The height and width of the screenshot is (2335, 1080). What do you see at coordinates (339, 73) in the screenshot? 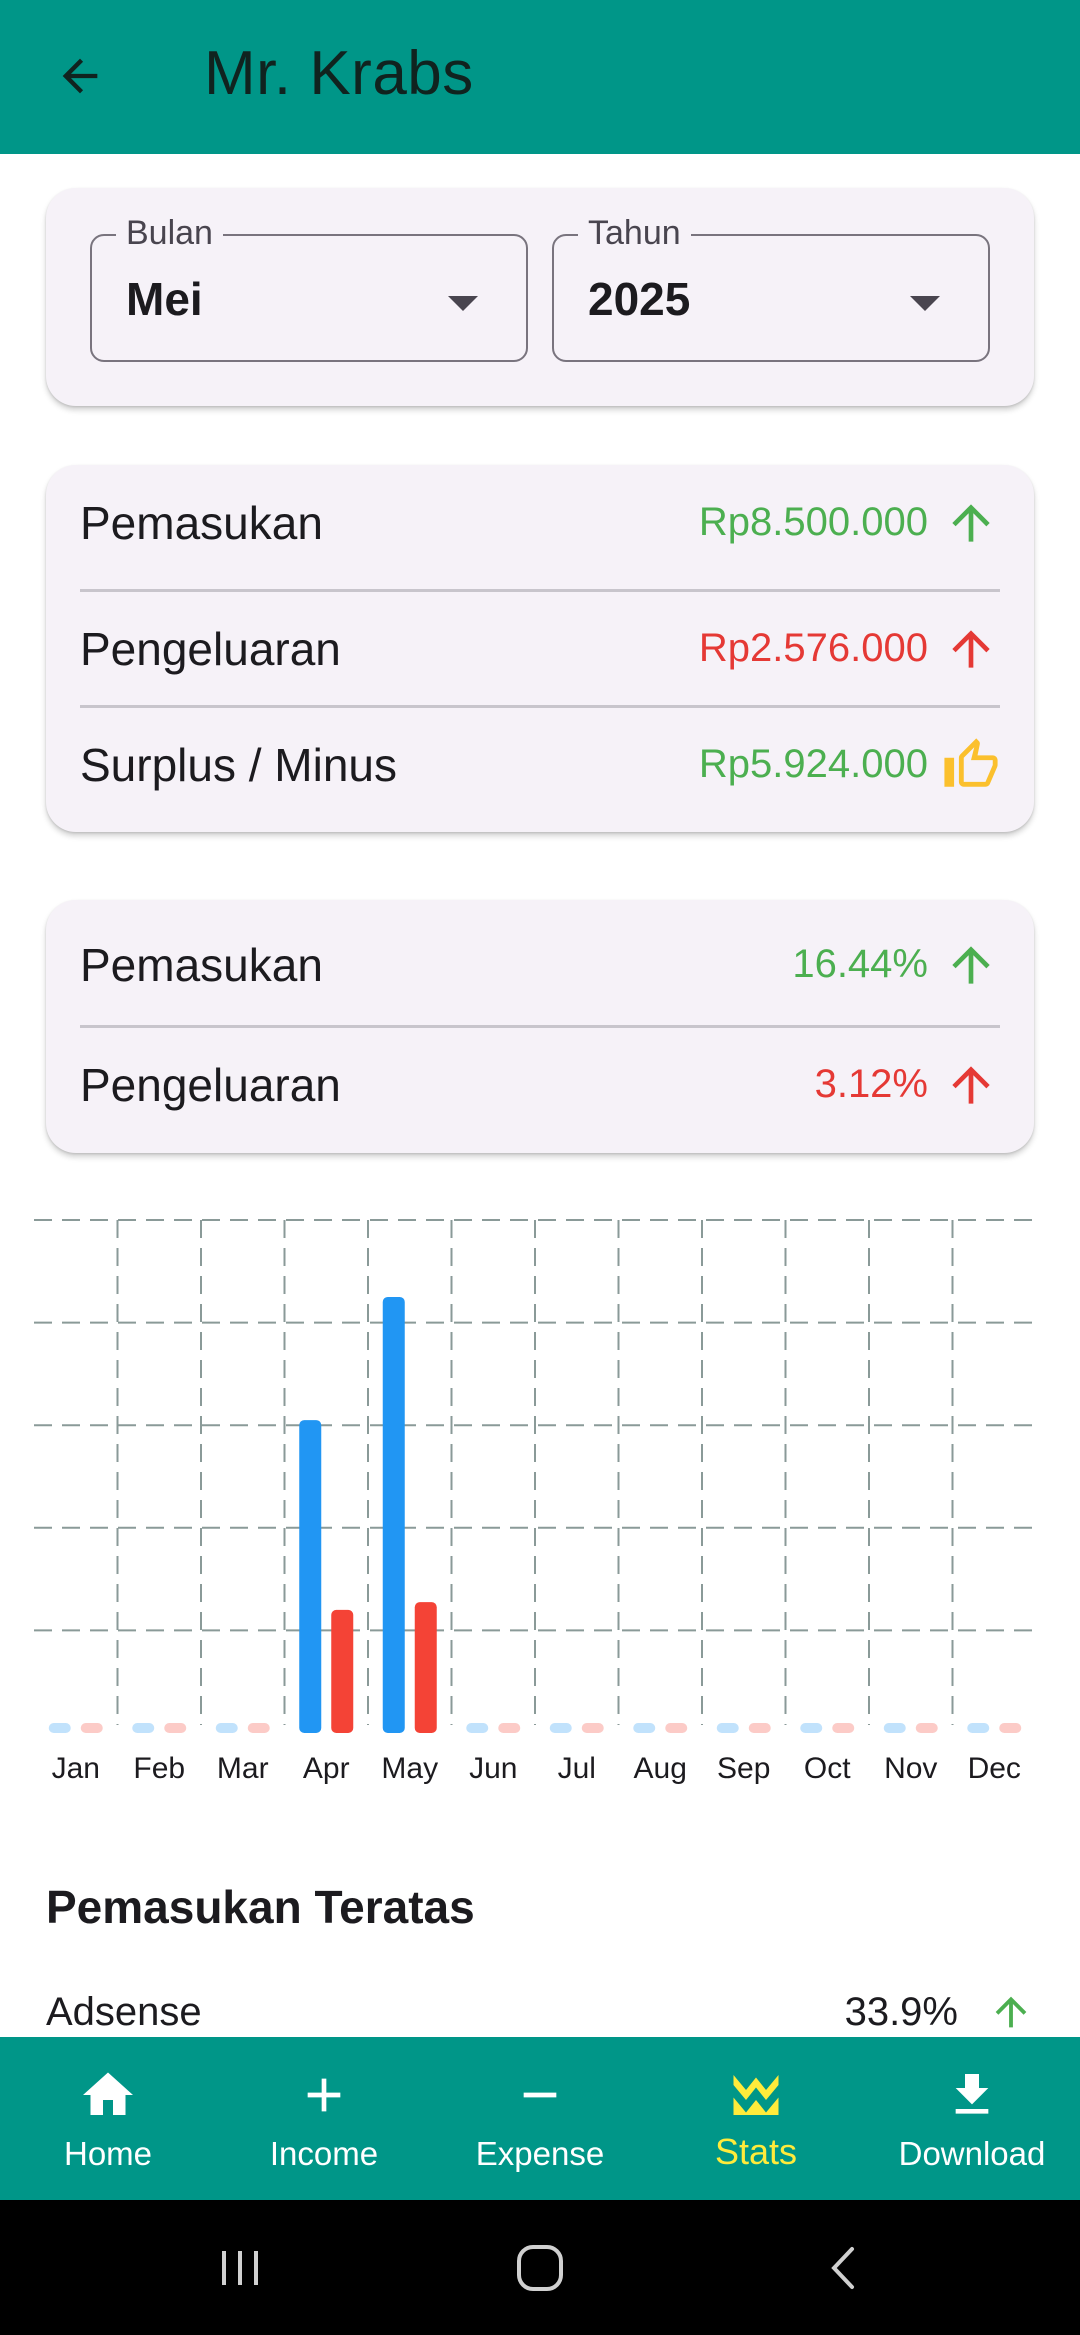
I see `page-title: Mr. Krabs` at bounding box center [339, 73].